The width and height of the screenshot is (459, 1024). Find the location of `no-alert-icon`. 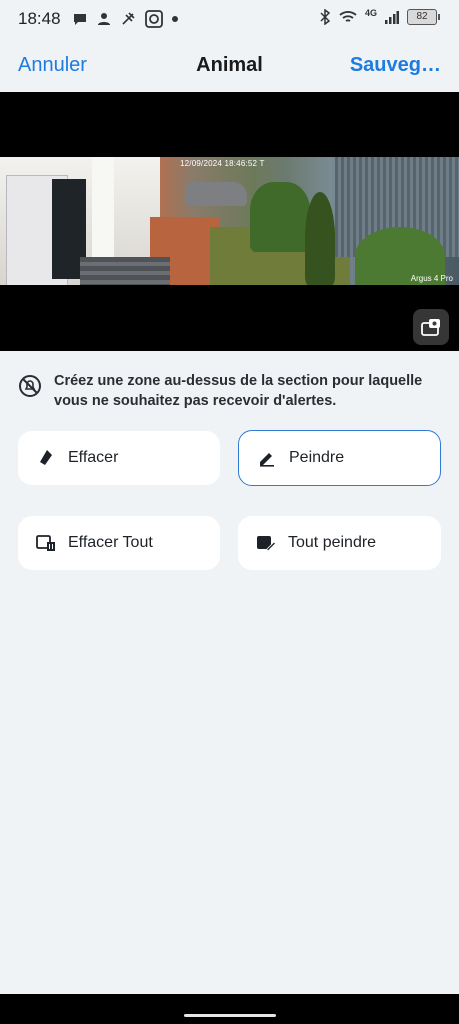

no-alert-icon is located at coordinates (30, 386).